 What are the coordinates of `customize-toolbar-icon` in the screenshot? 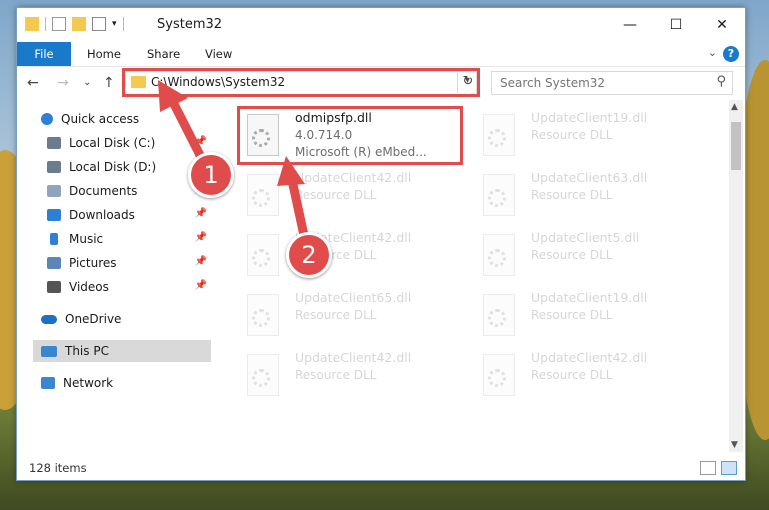 It's located at (99, 24).